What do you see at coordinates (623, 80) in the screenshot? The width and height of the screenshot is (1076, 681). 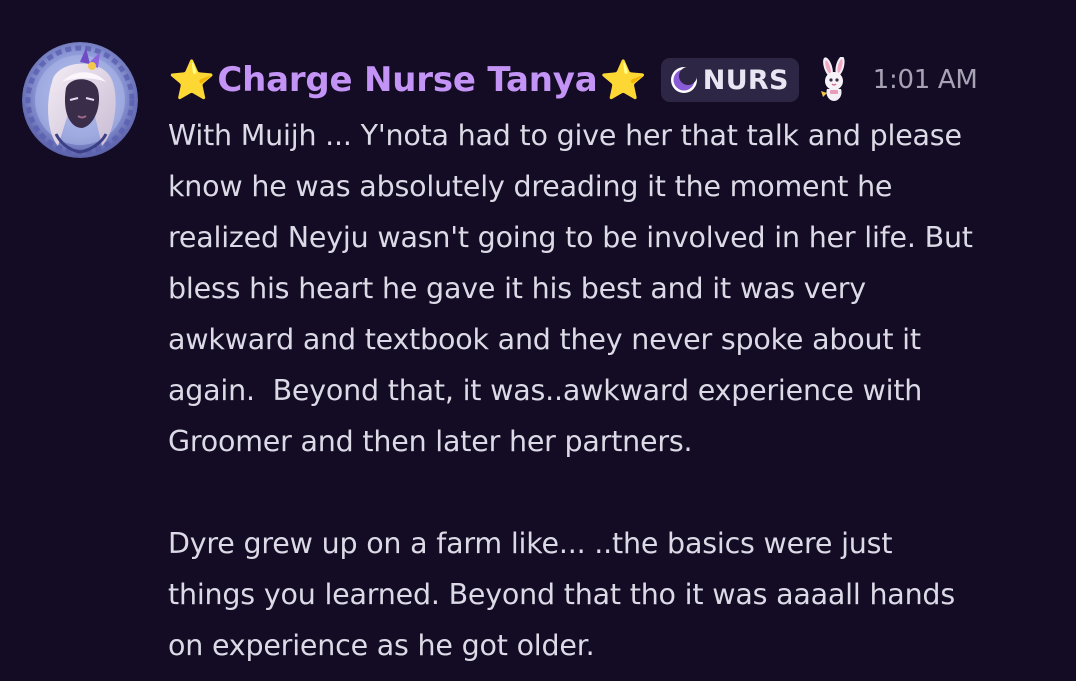 I see `star-suffix: ⭐` at bounding box center [623, 80].